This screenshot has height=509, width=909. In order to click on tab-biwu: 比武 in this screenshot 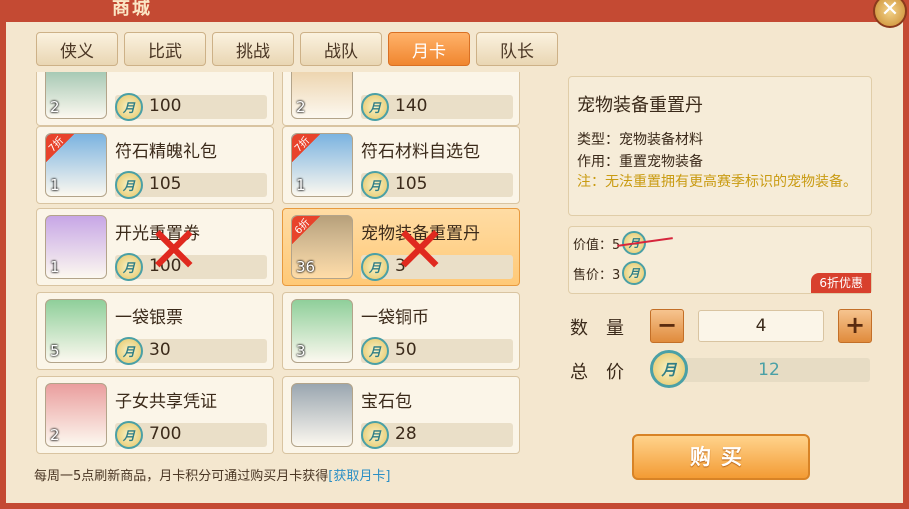, I will do `click(165, 49)`.